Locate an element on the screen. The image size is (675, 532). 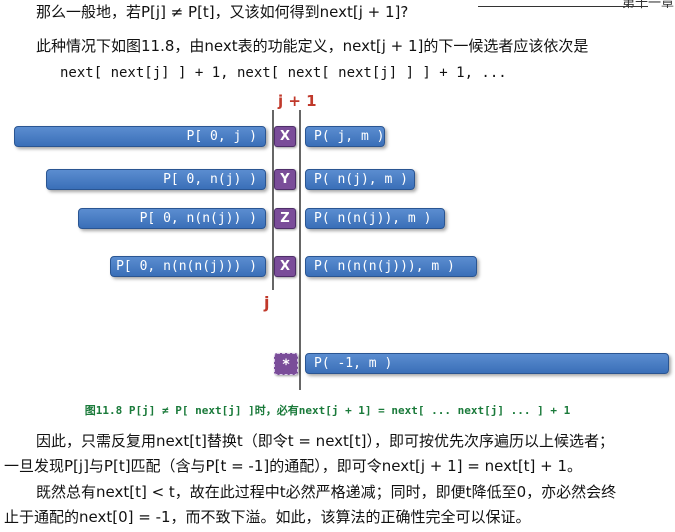
question-line: 那么一般地，若P[j] ≠ P[t]，又该如何得到next[j + 1]? is located at coordinates (222, 12).